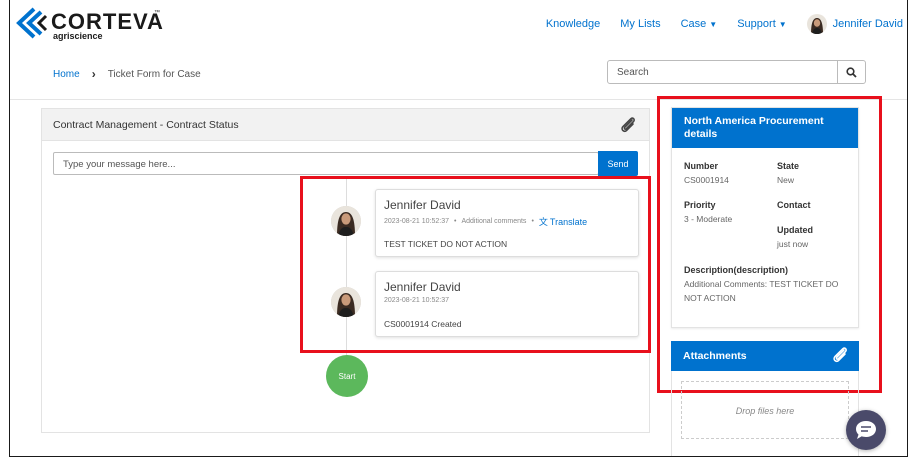  Describe the element at coordinates (640, 24) in the screenshot. I see `nav-my-lists: My Lists` at that location.